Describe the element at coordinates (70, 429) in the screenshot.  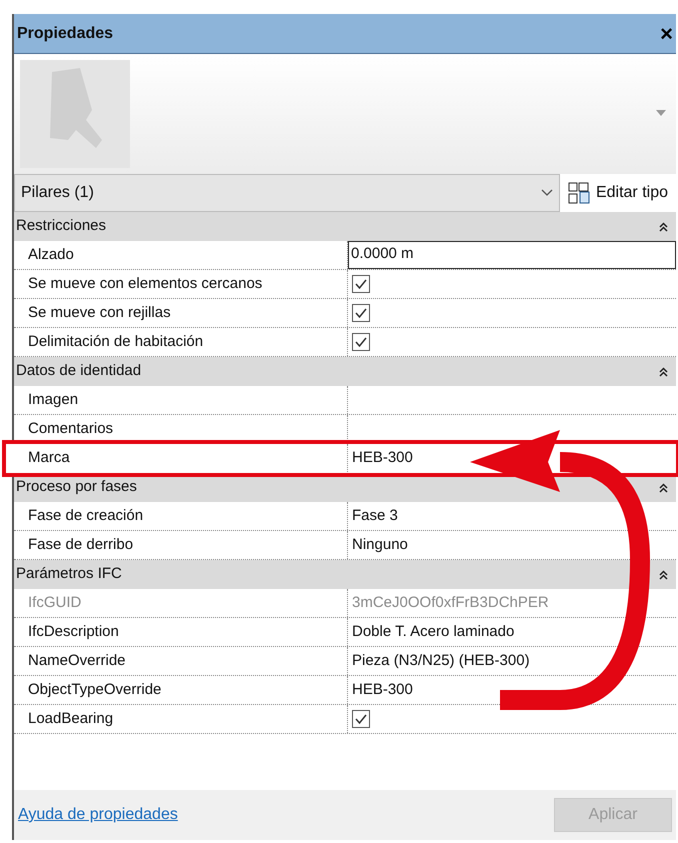
I see `property-label: Comentarios` at that location.